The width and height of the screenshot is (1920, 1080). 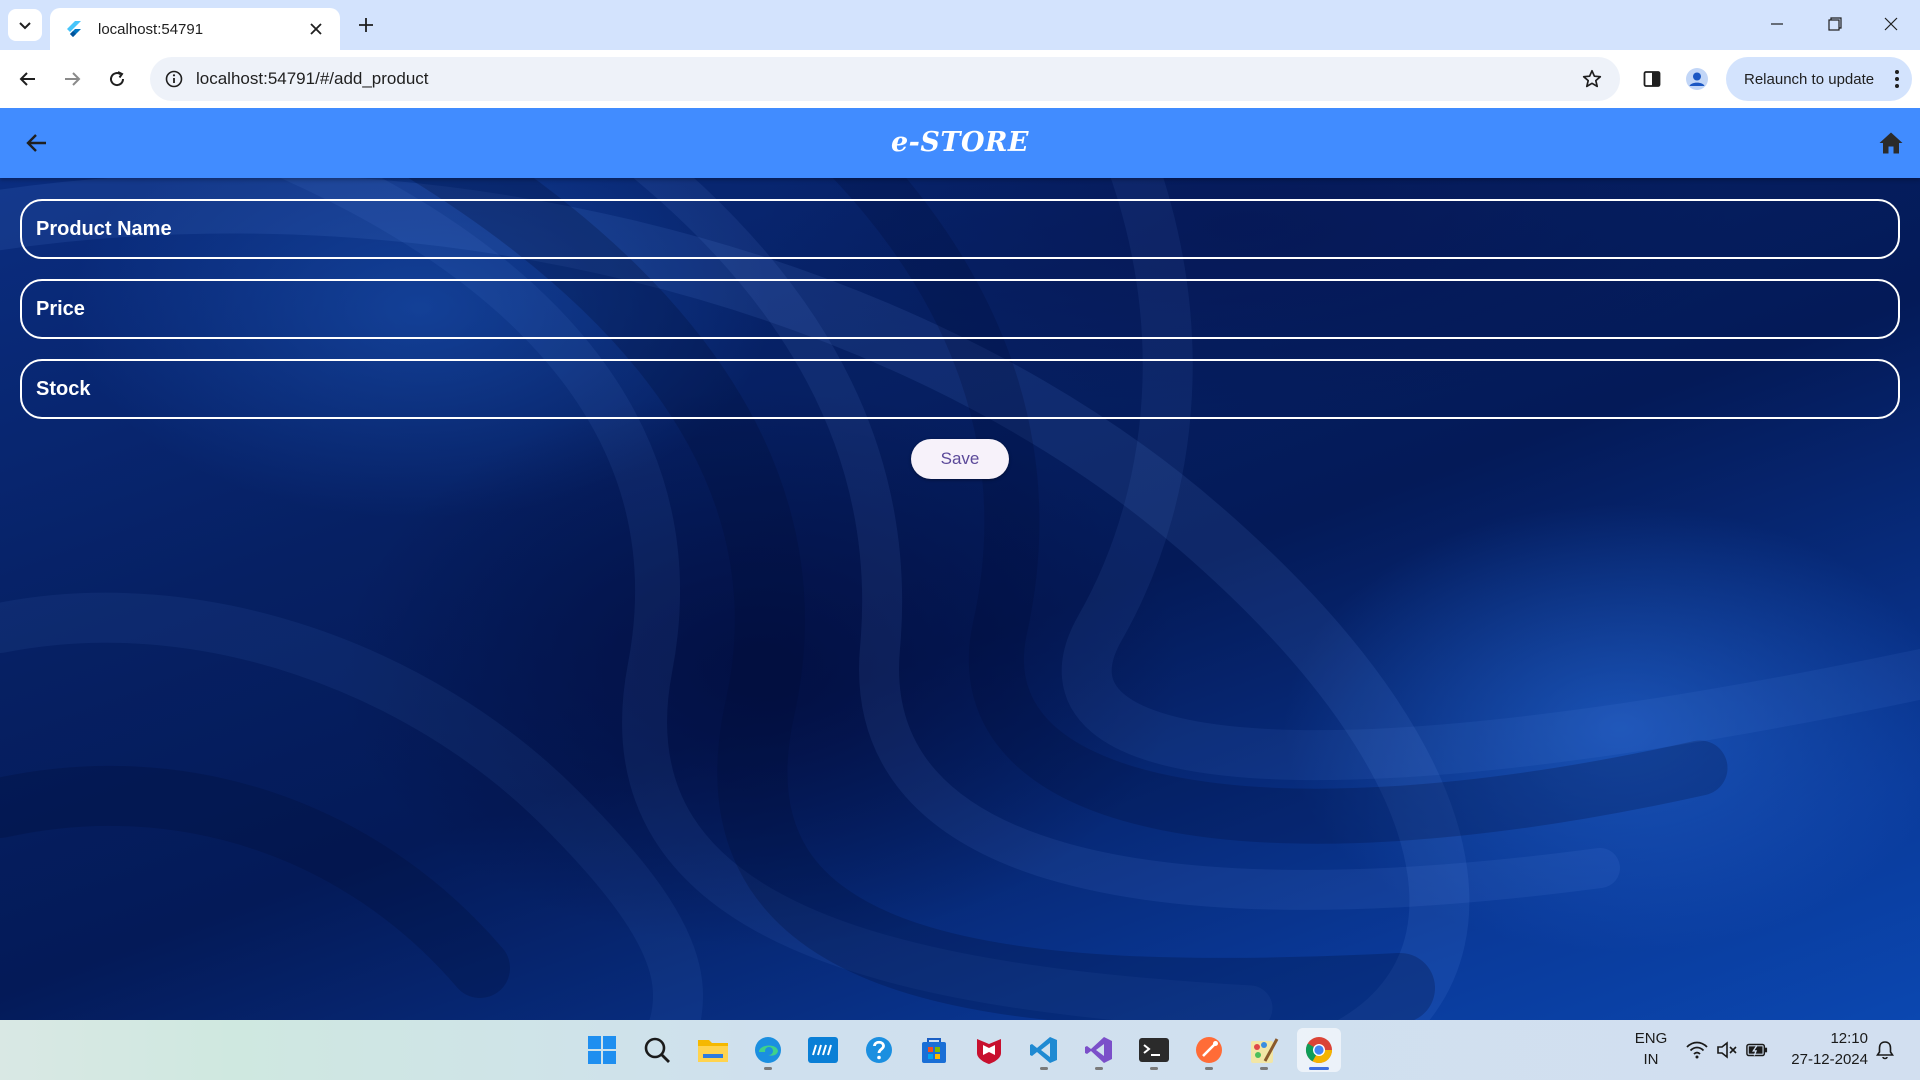 I want to click on taskbar-vscode, so click(x=1044, y=1050).